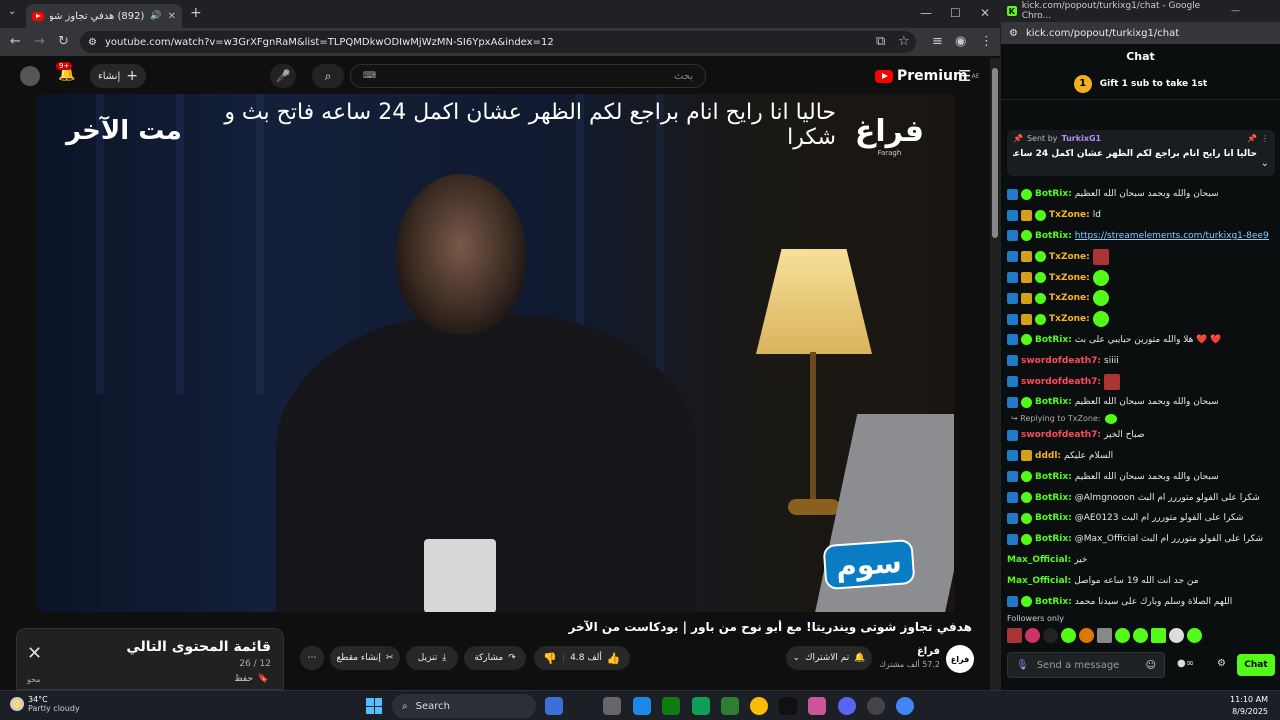  Describe the element at coordinates (586, 658) in the screenshot. I see `like-count: 4.8 ألف` at that location.